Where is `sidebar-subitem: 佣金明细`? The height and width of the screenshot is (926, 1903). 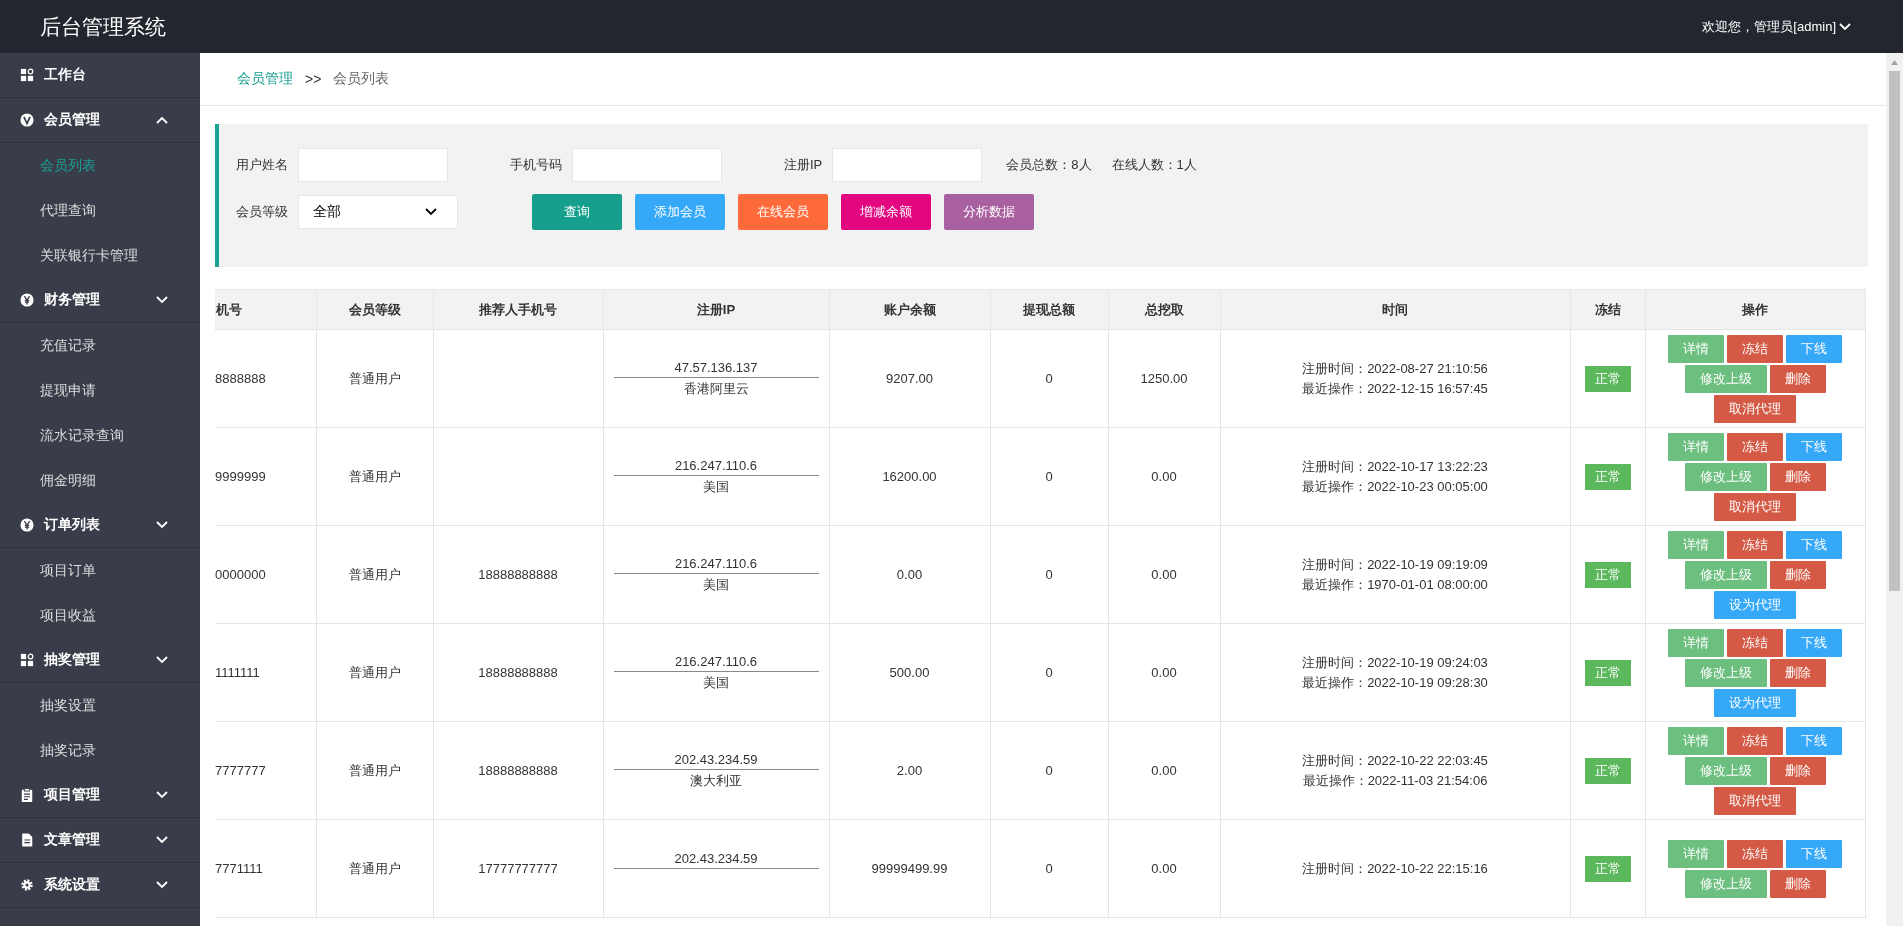
sidebar-subitem: 佣金明细 is located at coordinates (100, 480).